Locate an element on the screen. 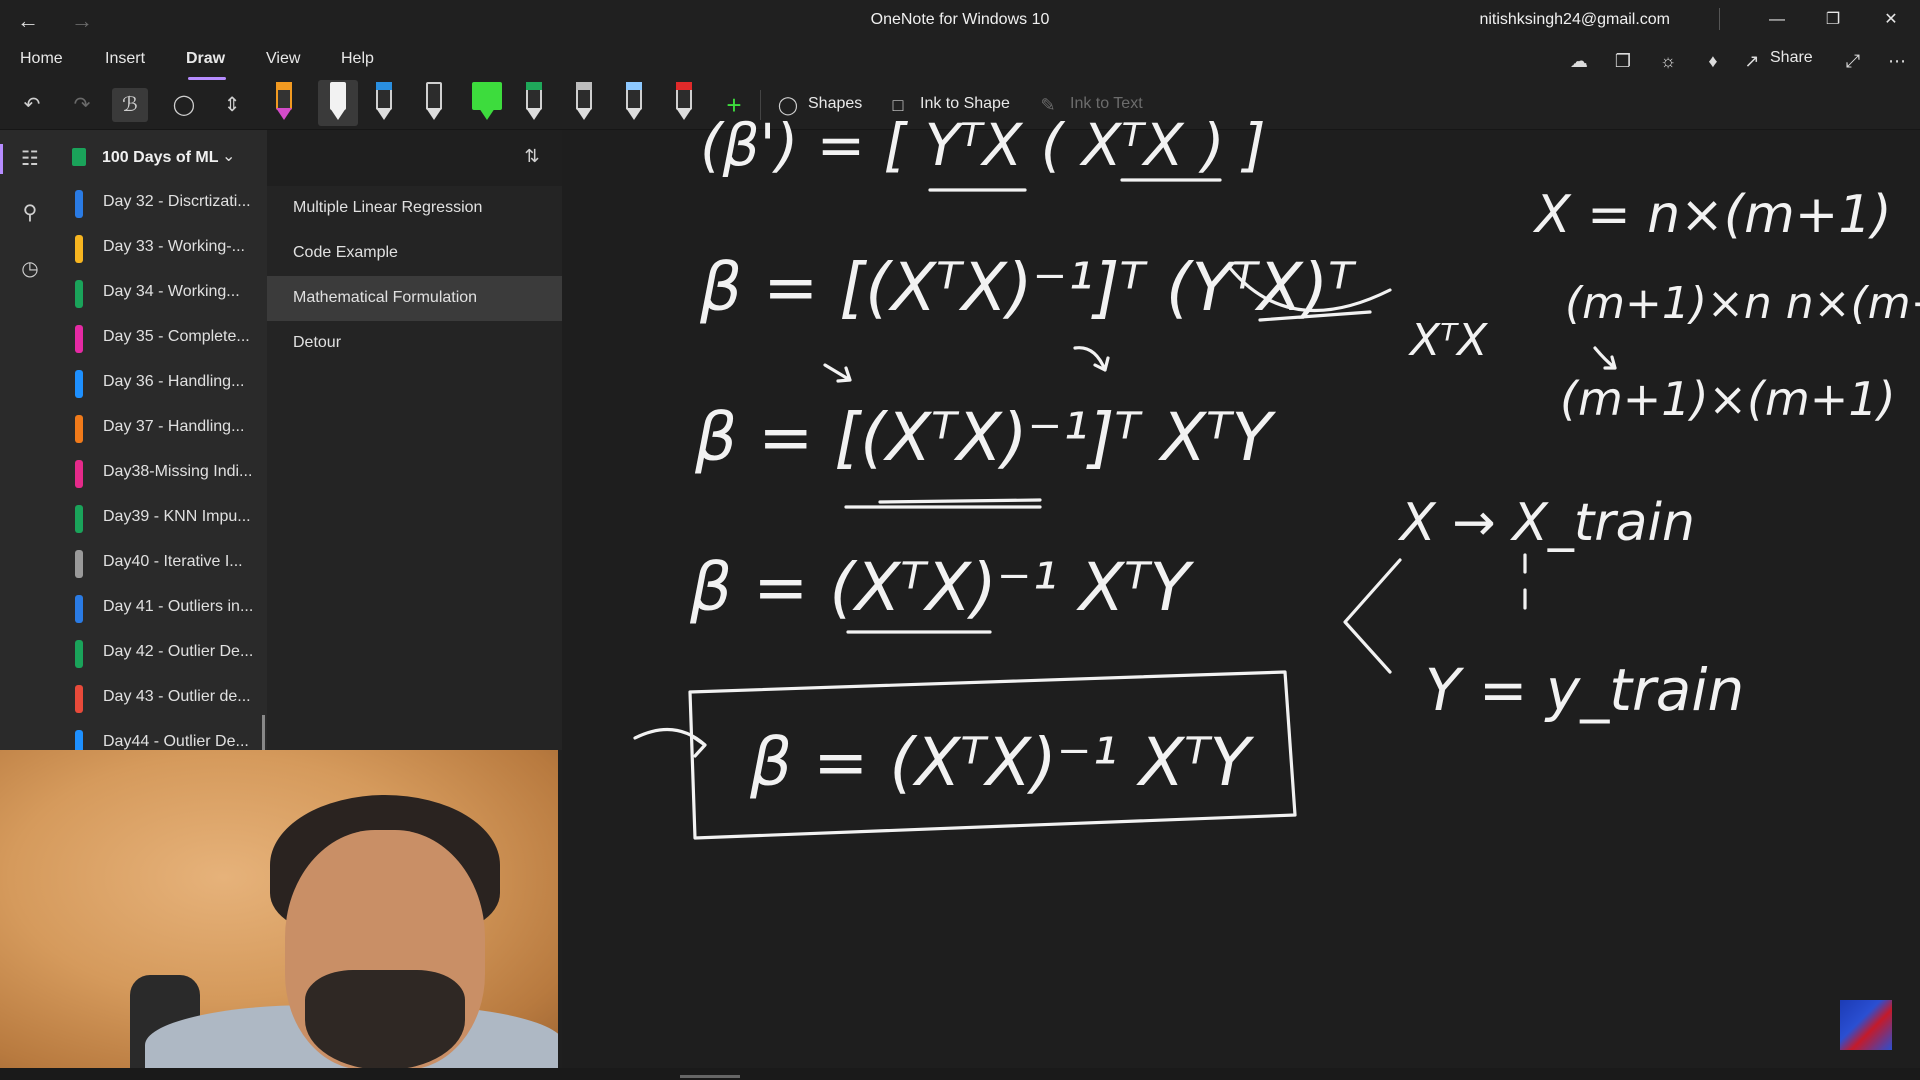  ink-side-1: X = n×(m+1) is located at coordinates (1712, 215).